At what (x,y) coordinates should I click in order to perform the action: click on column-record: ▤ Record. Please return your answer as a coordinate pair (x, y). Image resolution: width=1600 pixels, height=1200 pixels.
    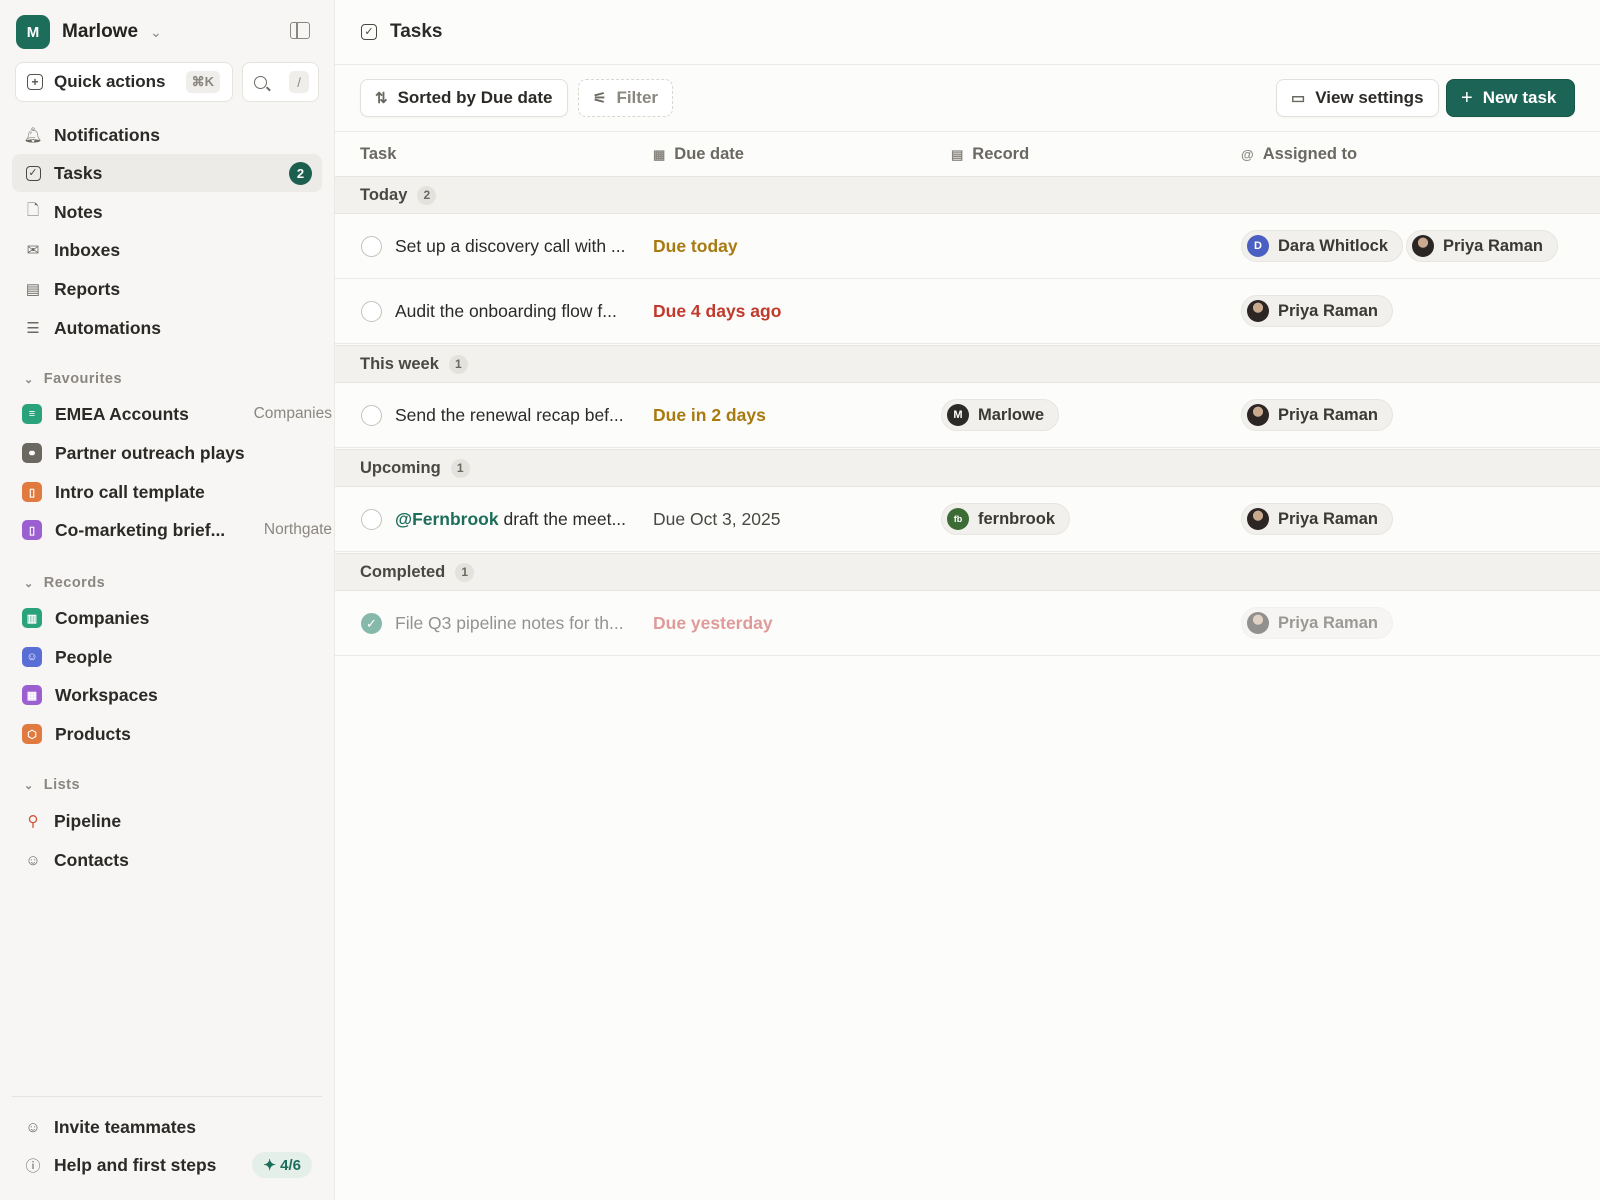
    Looking at the image, I should click on (990, 154).